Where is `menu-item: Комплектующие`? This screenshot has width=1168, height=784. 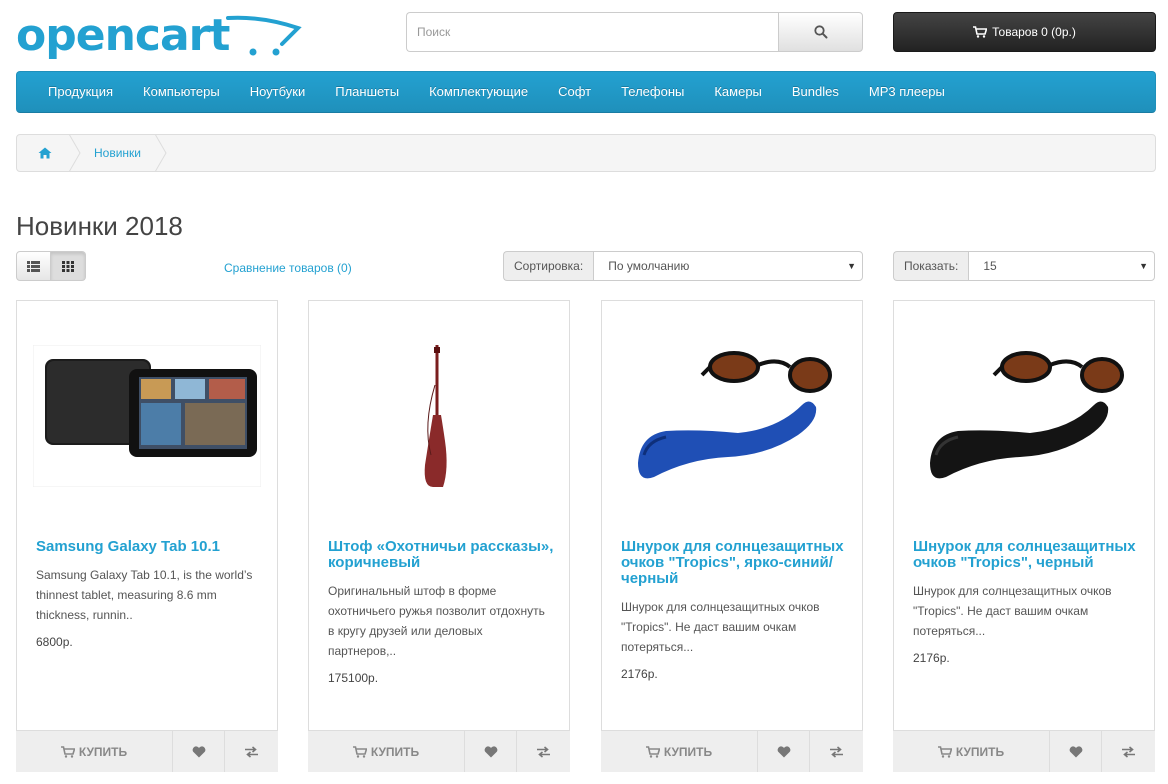
menu-item: Комплектующие is located at coordinates (478, 92).